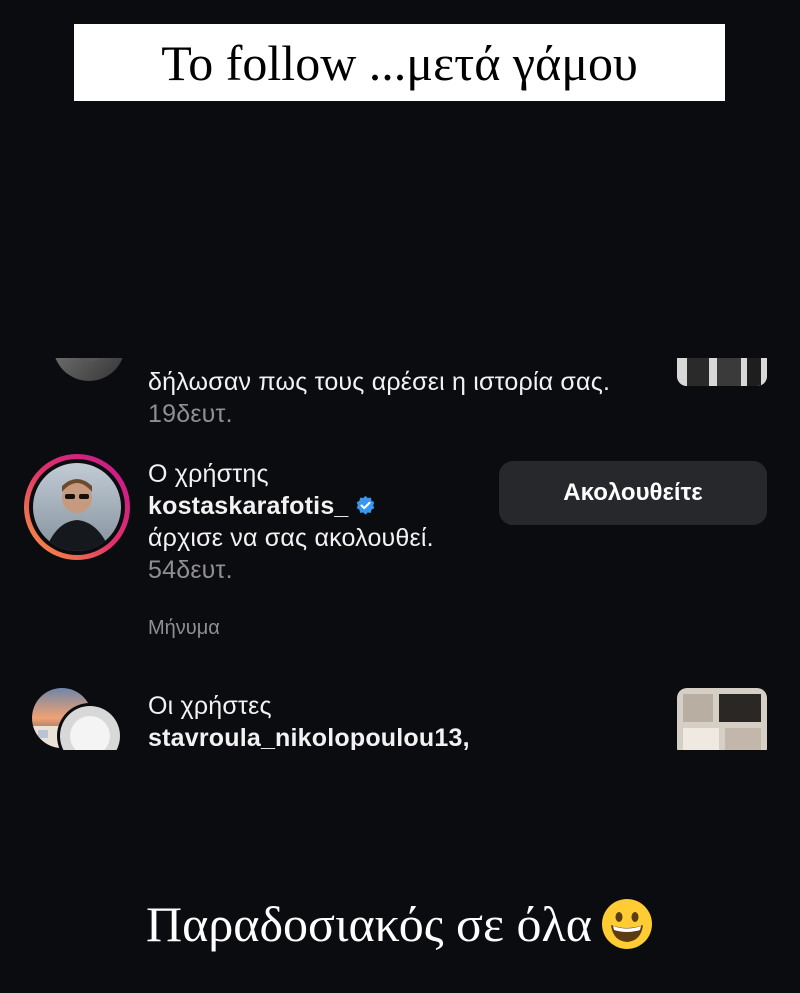 This screenshot has width=800, height=993. What do you see at coordinates (398, 720) in the screenshot?
I see `notification-text: Οι χρήστες stavroula_nikolopoulou13,` at bounding box center [398, 720].